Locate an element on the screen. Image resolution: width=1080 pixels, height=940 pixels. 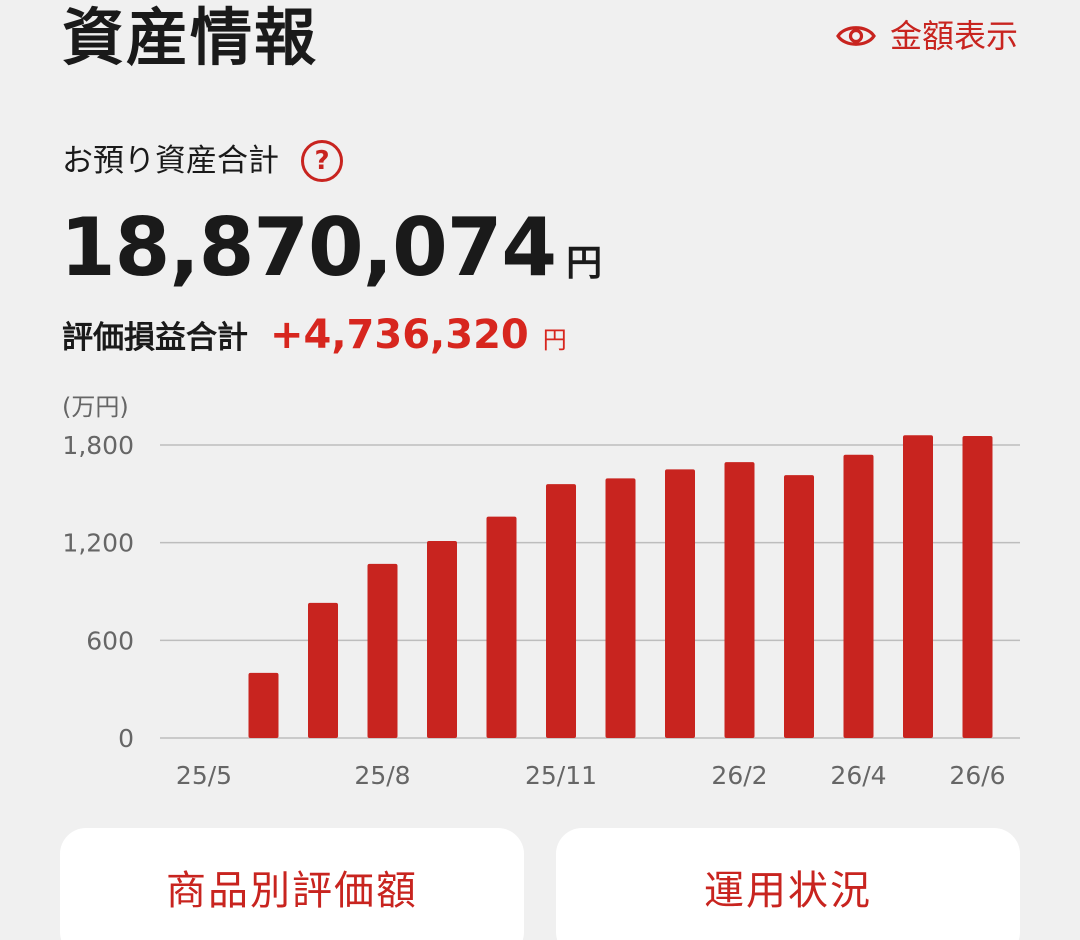
page-title: 資産情報 is located at coordinates (190, 37).